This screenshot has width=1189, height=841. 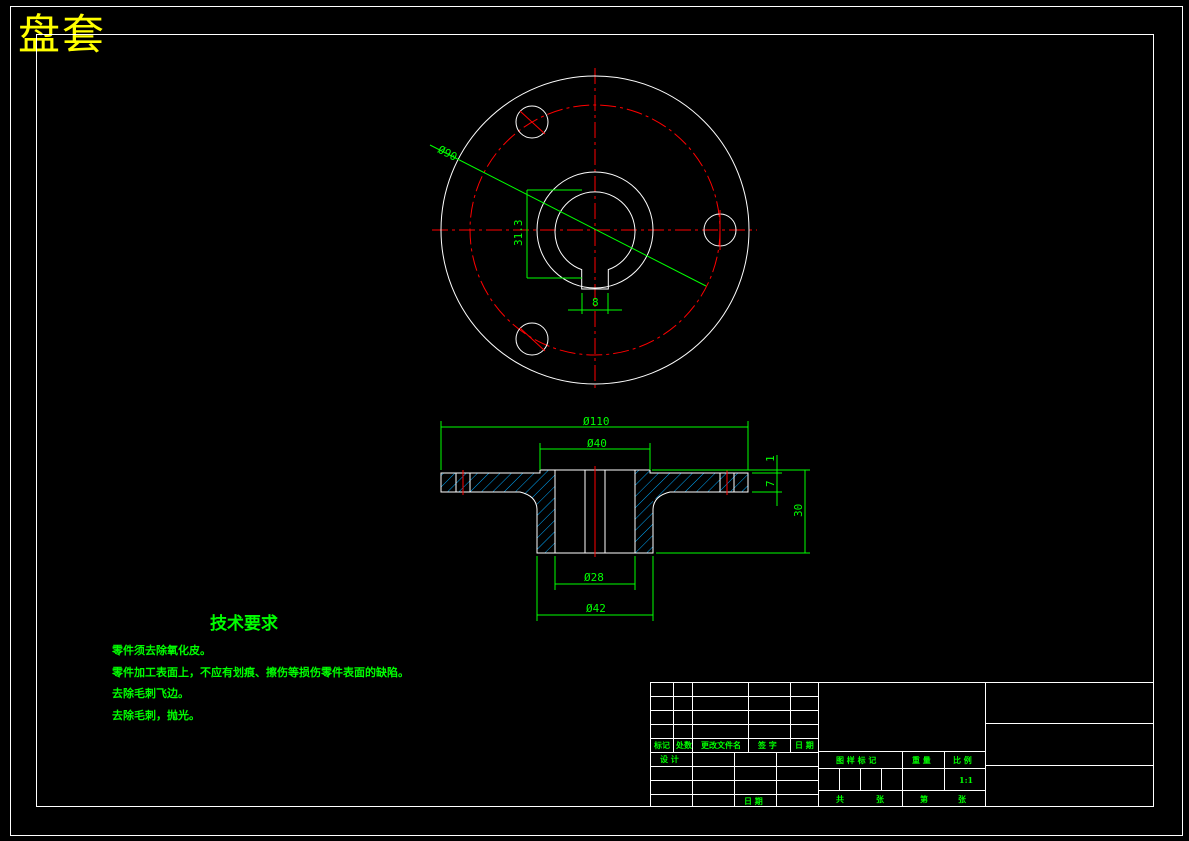 I want to click on dim-hub-top-diameter: Ø40, so click(x=597, y=443).